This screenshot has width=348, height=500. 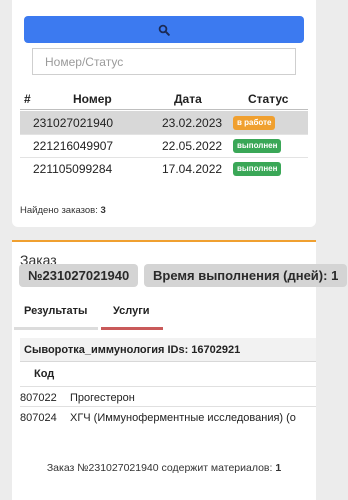 I want to click on order-row: 231027021940 23.02.2023 в работе, so click(x=164, y=122).